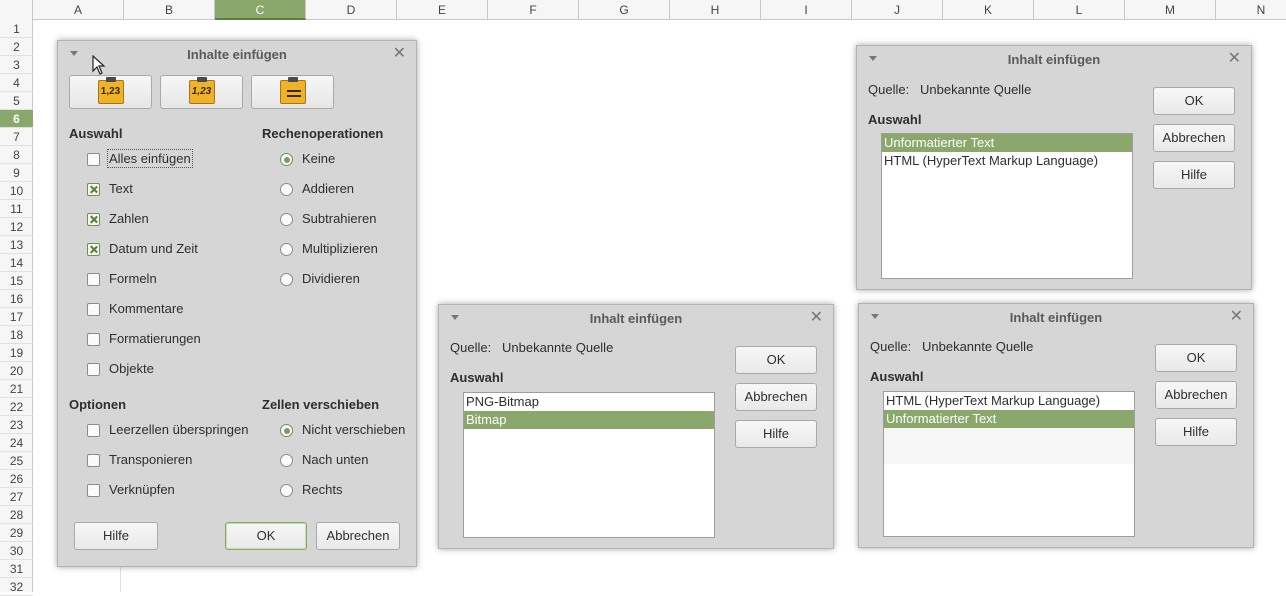 The width and height of the screenshot is (1286, 596). I want to click on radio-label: Dividieren, so click(331, 278).